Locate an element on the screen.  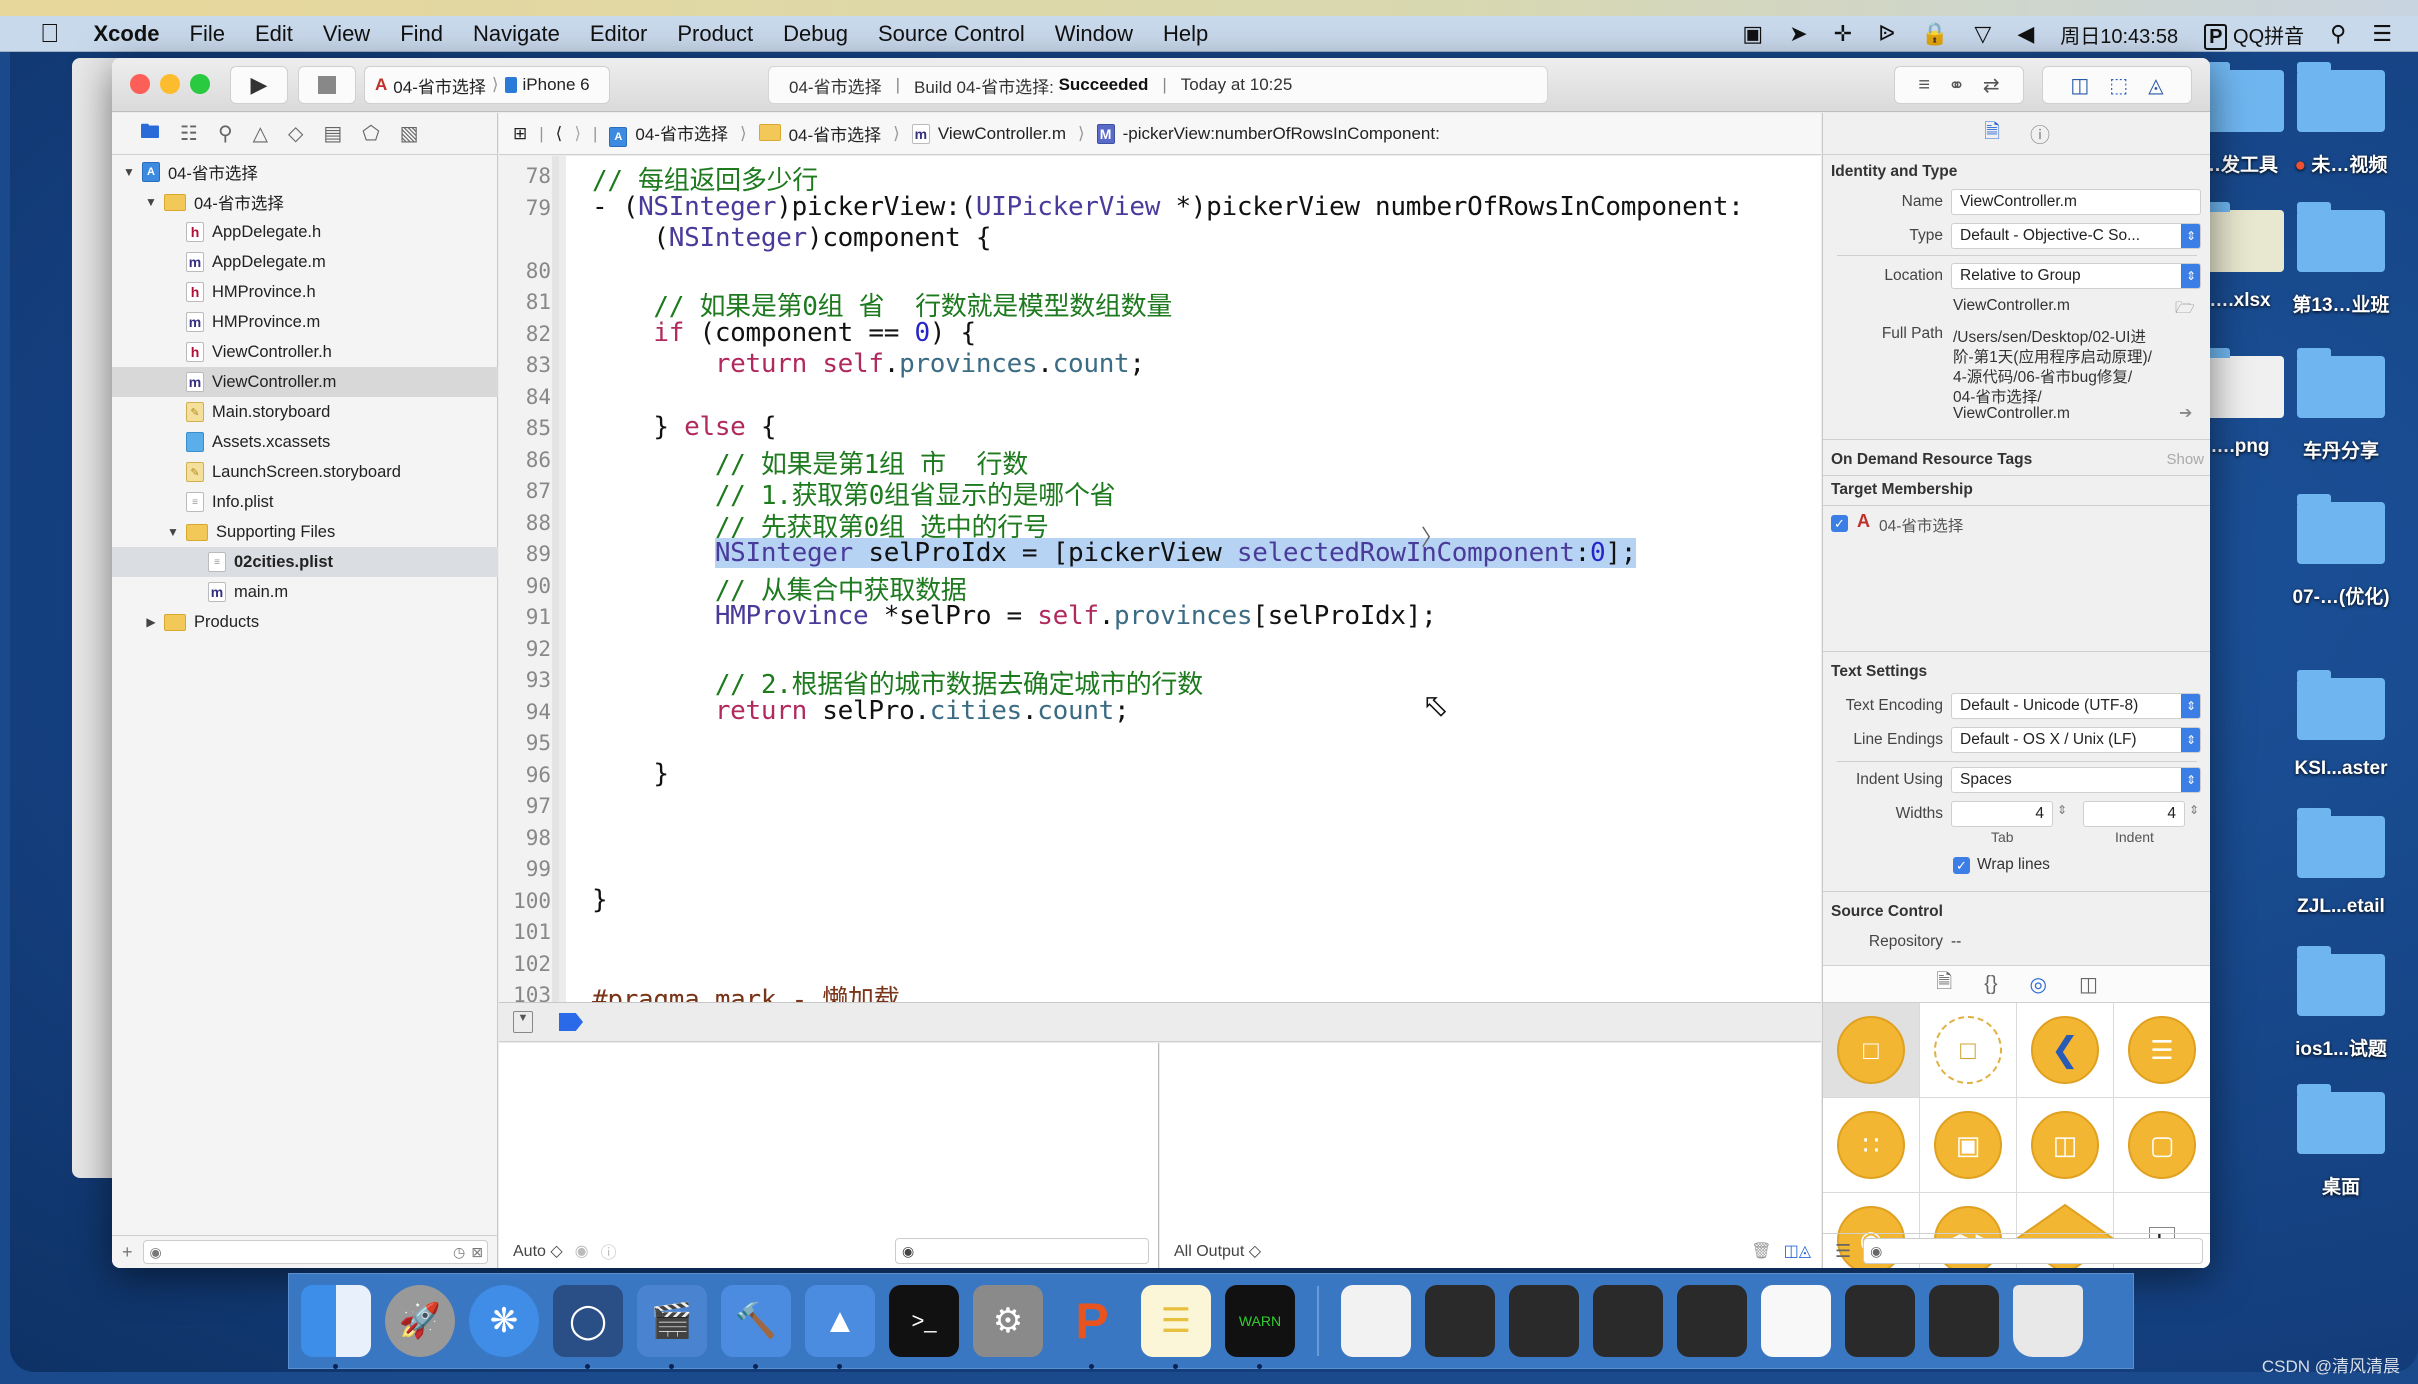
line-endings-popup: Default - OS X / Unix (LF) ⇕ is located at coordinates (2076, 740).